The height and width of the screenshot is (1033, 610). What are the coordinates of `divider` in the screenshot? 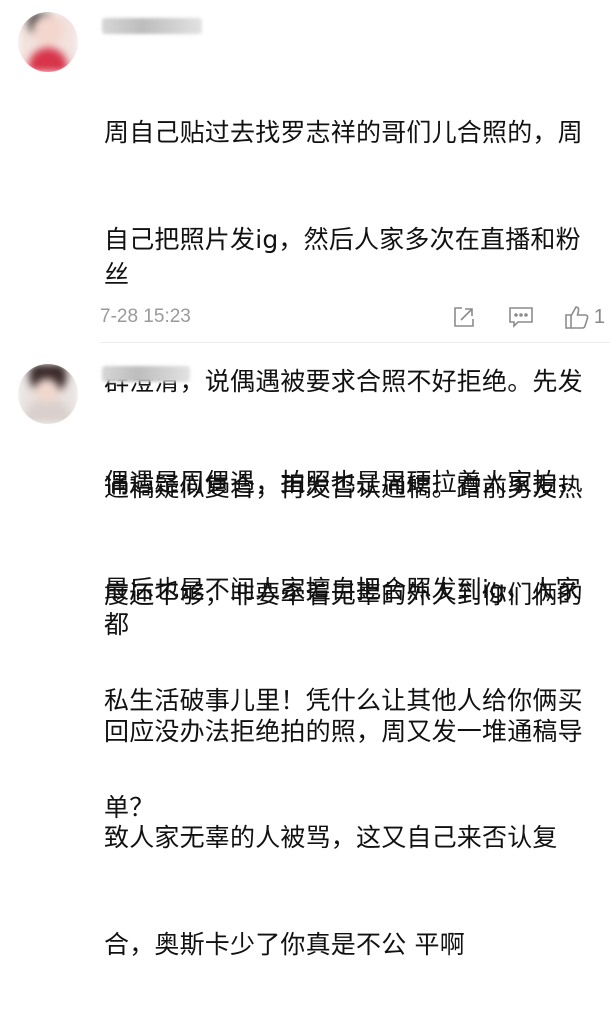 It's located at (355, 342).